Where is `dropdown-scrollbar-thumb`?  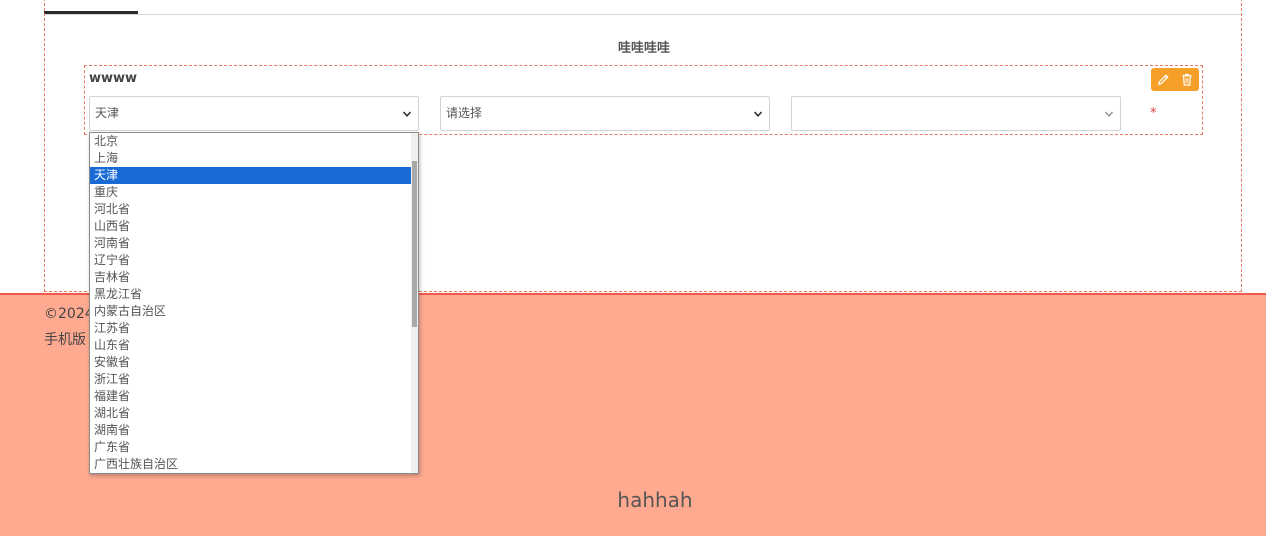 dropdown-scrollbar-thumb is located at coordinates (414, 244).